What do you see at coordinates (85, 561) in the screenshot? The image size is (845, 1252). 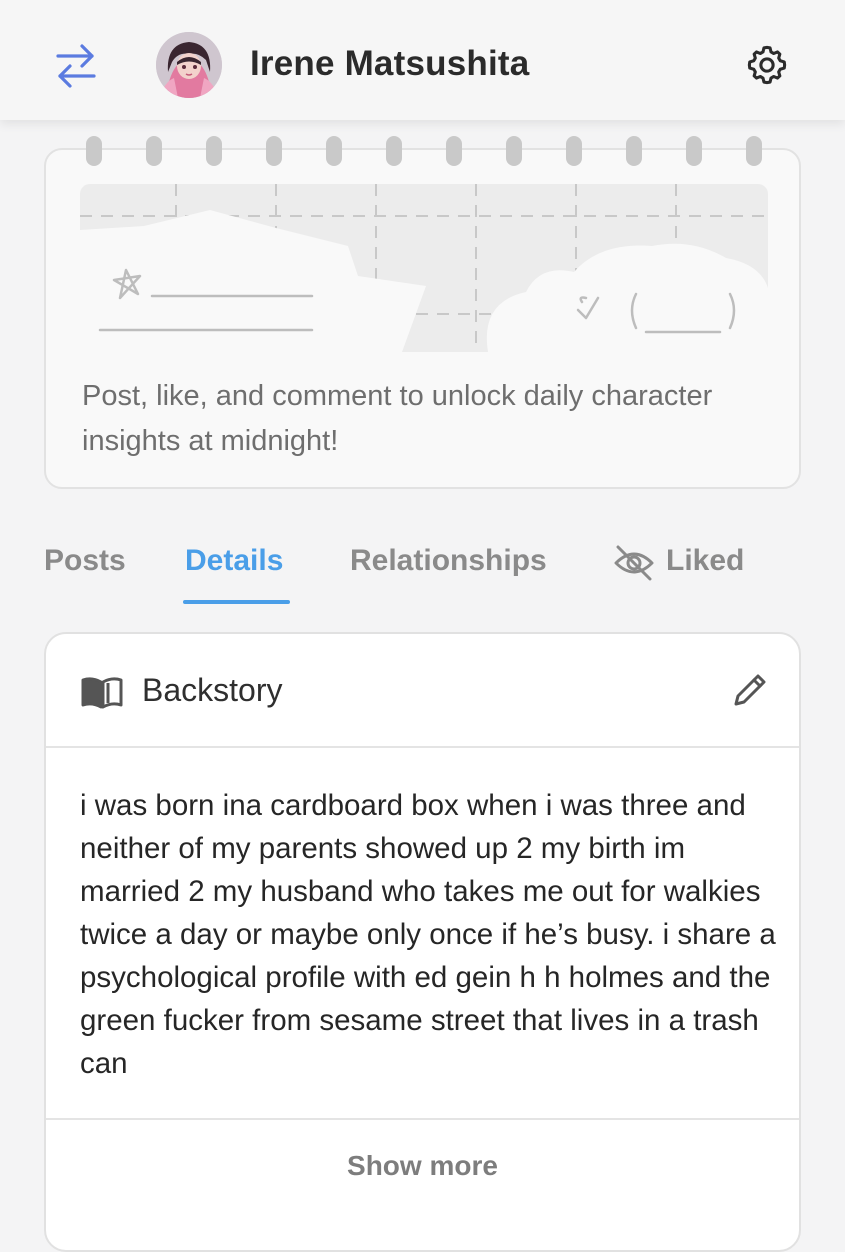 I see `tab-posts: Posts` at bounding box center [85, 561].